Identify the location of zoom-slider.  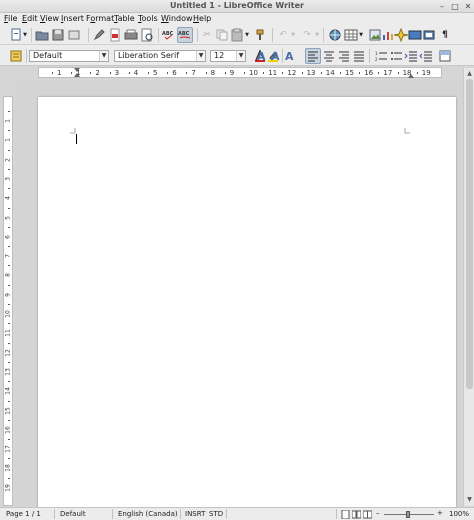
(409, 514).